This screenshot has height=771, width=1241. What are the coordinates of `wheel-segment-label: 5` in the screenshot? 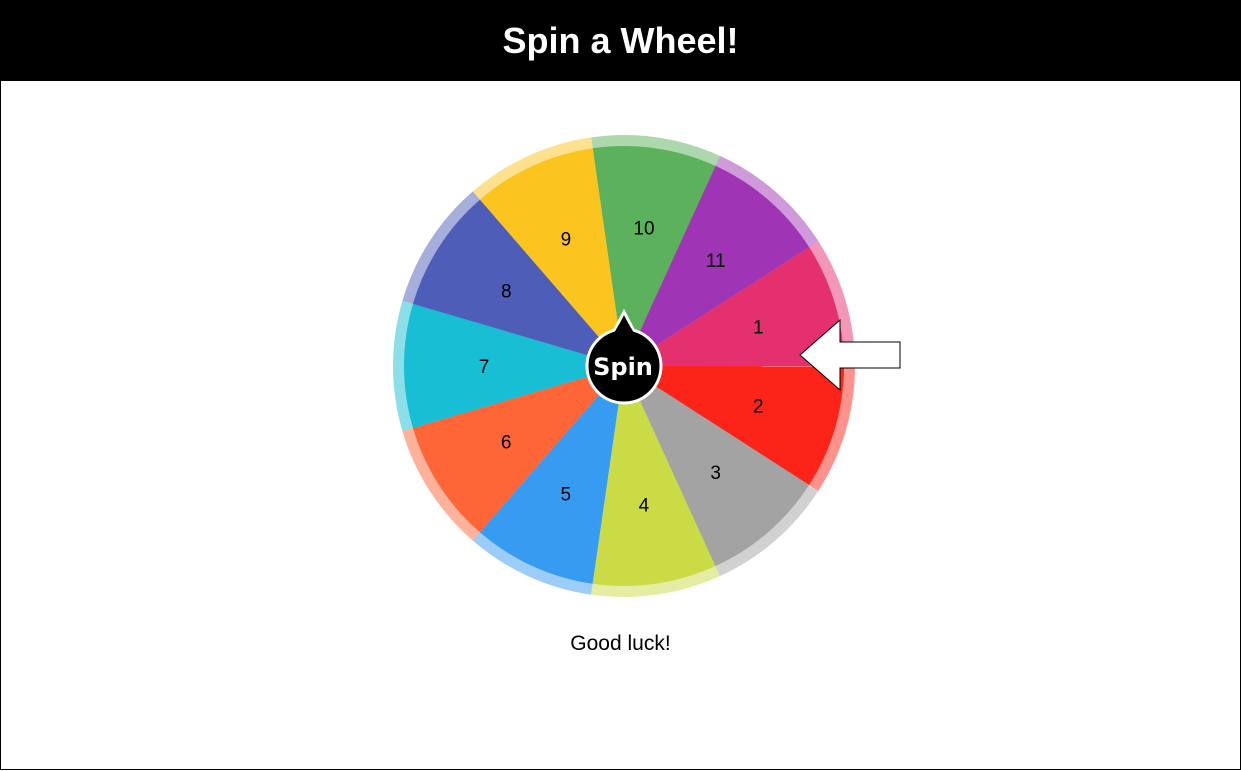 It's located at (565, 494).